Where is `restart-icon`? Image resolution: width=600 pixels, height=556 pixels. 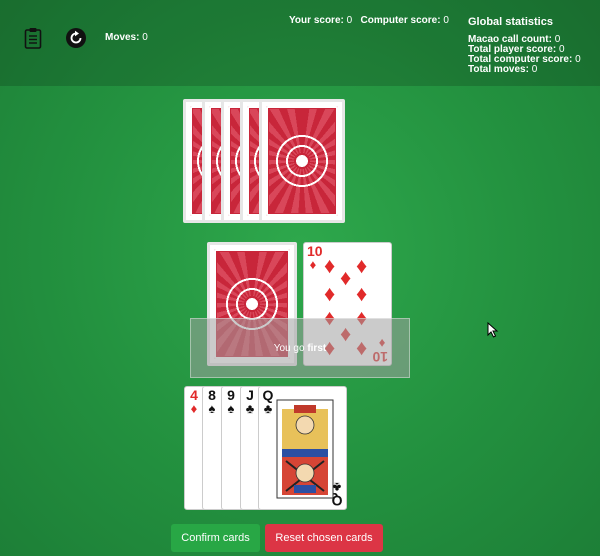
restart-icon is located at coordinates (76, 38).